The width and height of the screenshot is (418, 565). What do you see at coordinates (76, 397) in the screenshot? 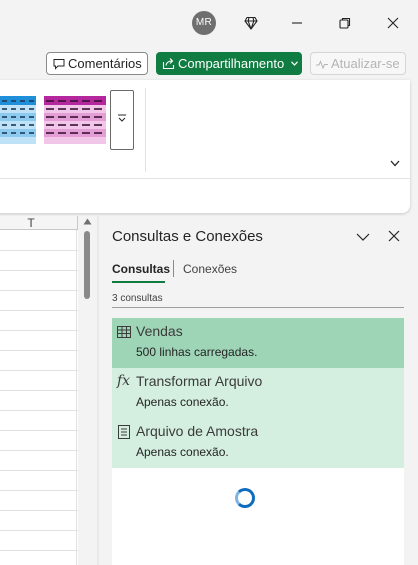
I see `grid-column-line` at bounding box center [76, 397].